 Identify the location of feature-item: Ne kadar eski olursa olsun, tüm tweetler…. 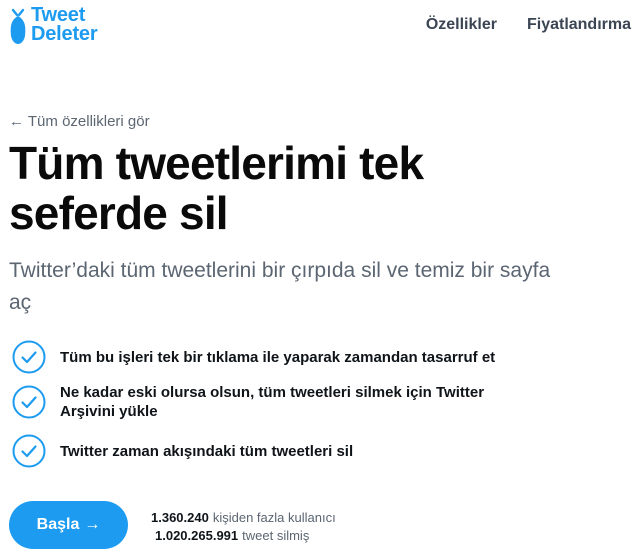
(292, 402).